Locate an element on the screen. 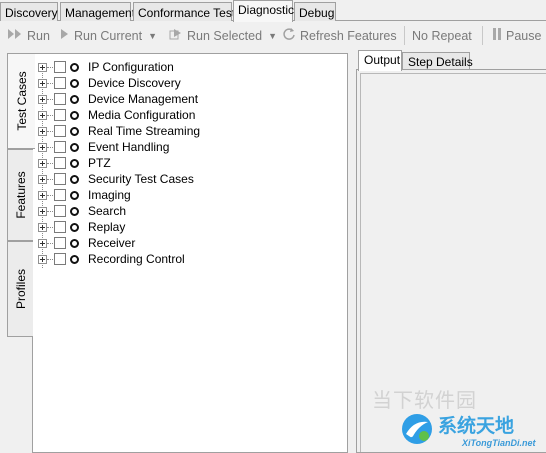 This screenshot has width=546, height=453. tree-item: IP Configuration is located at coordinates (188, 67).